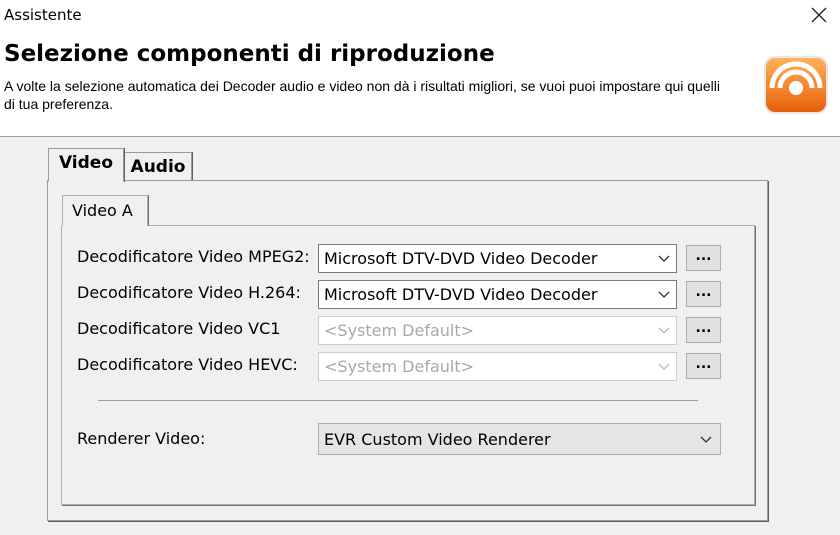  What do you see at coordinates (497, 366) in the screenshot?
I see `hevc-decoder-select: <System Default>` at bounding box center [497, 366].